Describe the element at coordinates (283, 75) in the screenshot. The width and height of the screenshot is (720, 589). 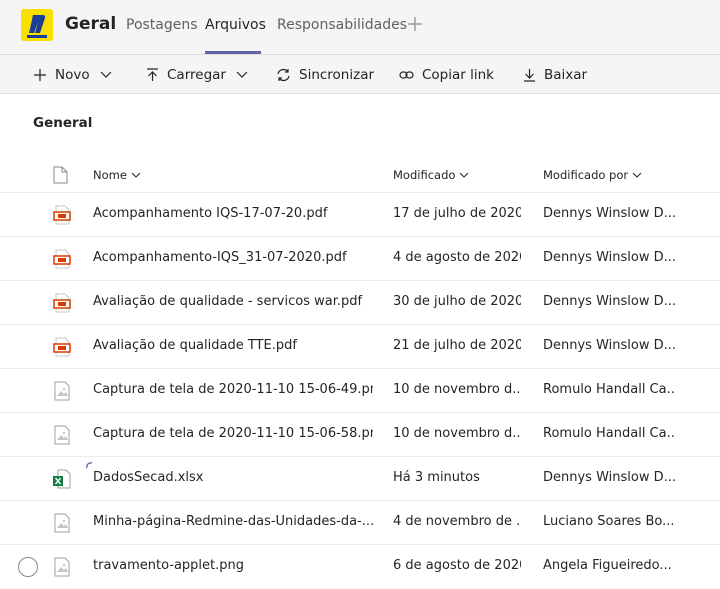
I see `sync-icon` at that location.